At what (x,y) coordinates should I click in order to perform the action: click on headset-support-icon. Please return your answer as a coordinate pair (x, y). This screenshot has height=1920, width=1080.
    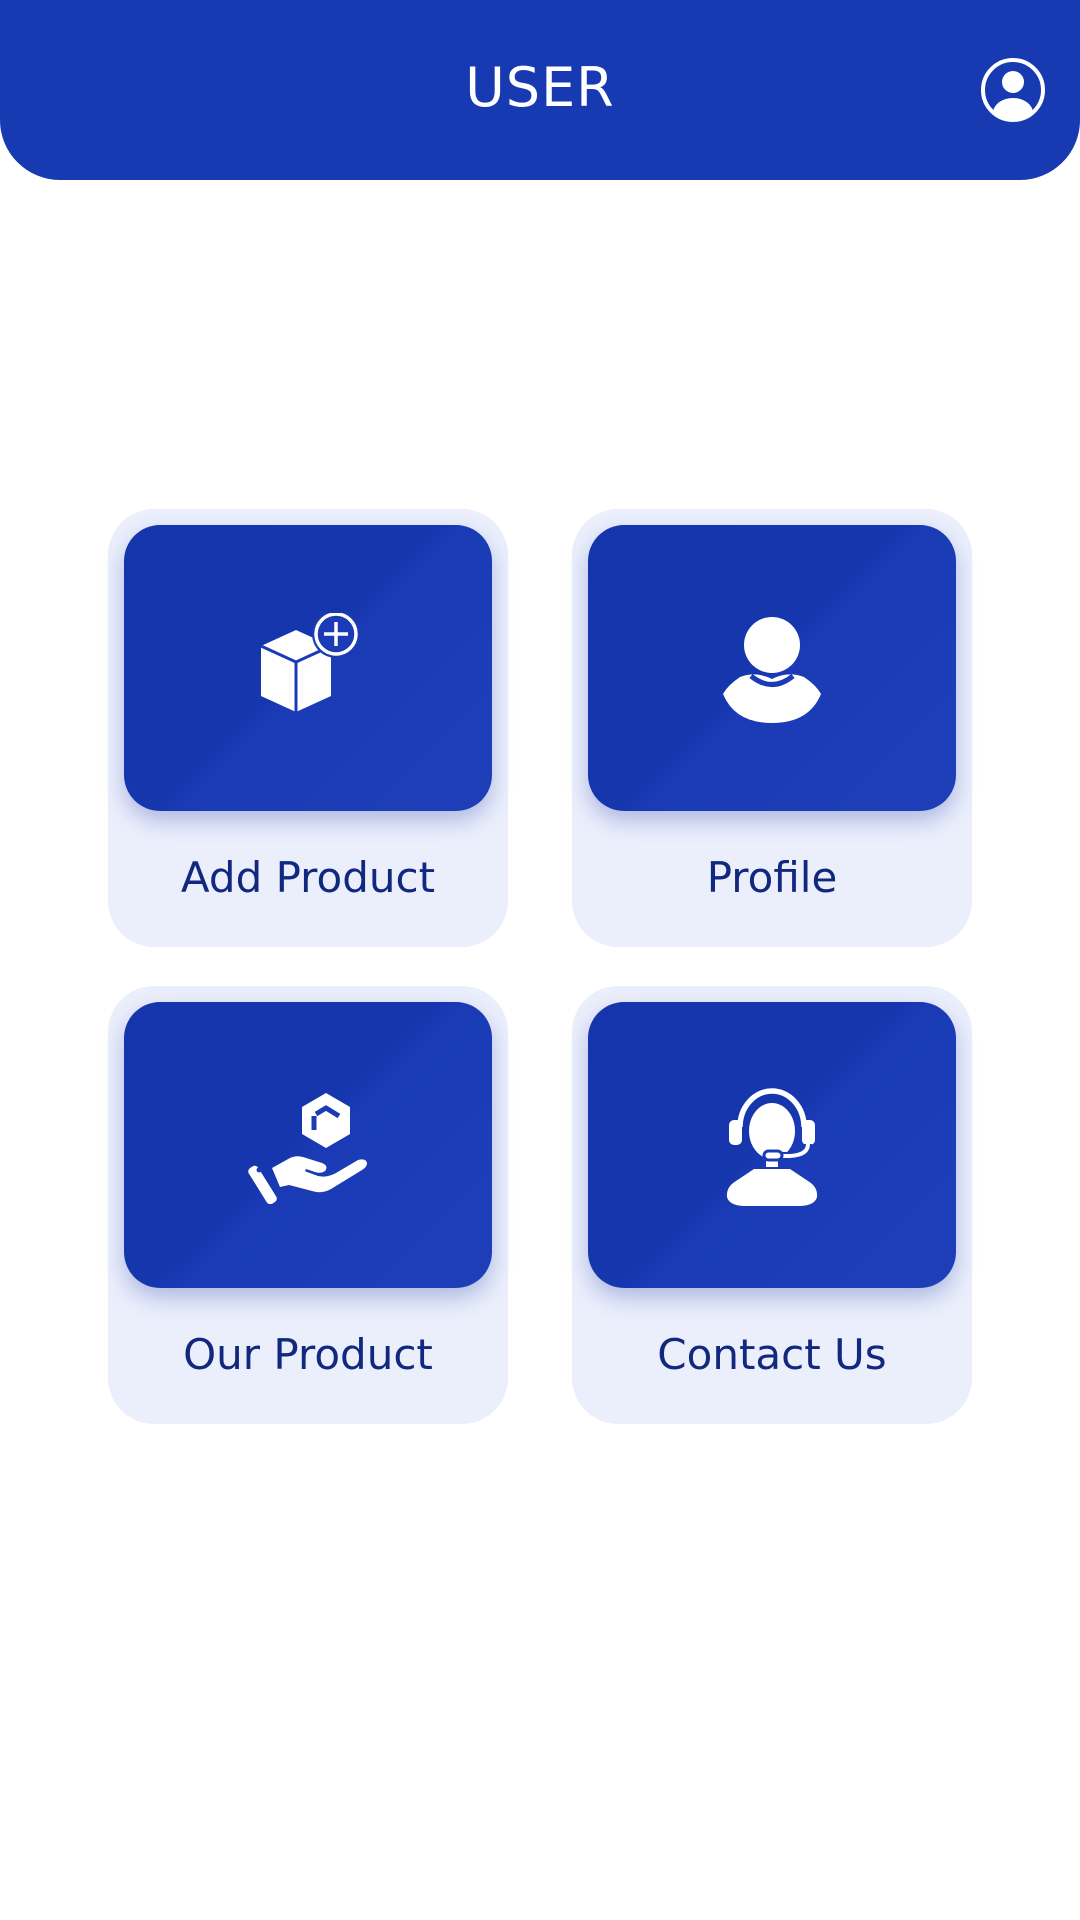
    Looking at the image, I should click on (772, 1147).